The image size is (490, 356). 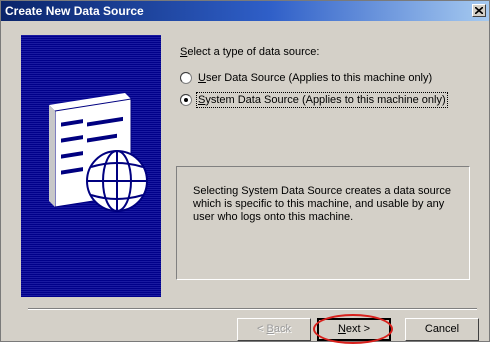 What do you see at coordinates (186, 78) in the screenshot?
I see `radio-unchecked-icon` at bounding box center [186, 78].